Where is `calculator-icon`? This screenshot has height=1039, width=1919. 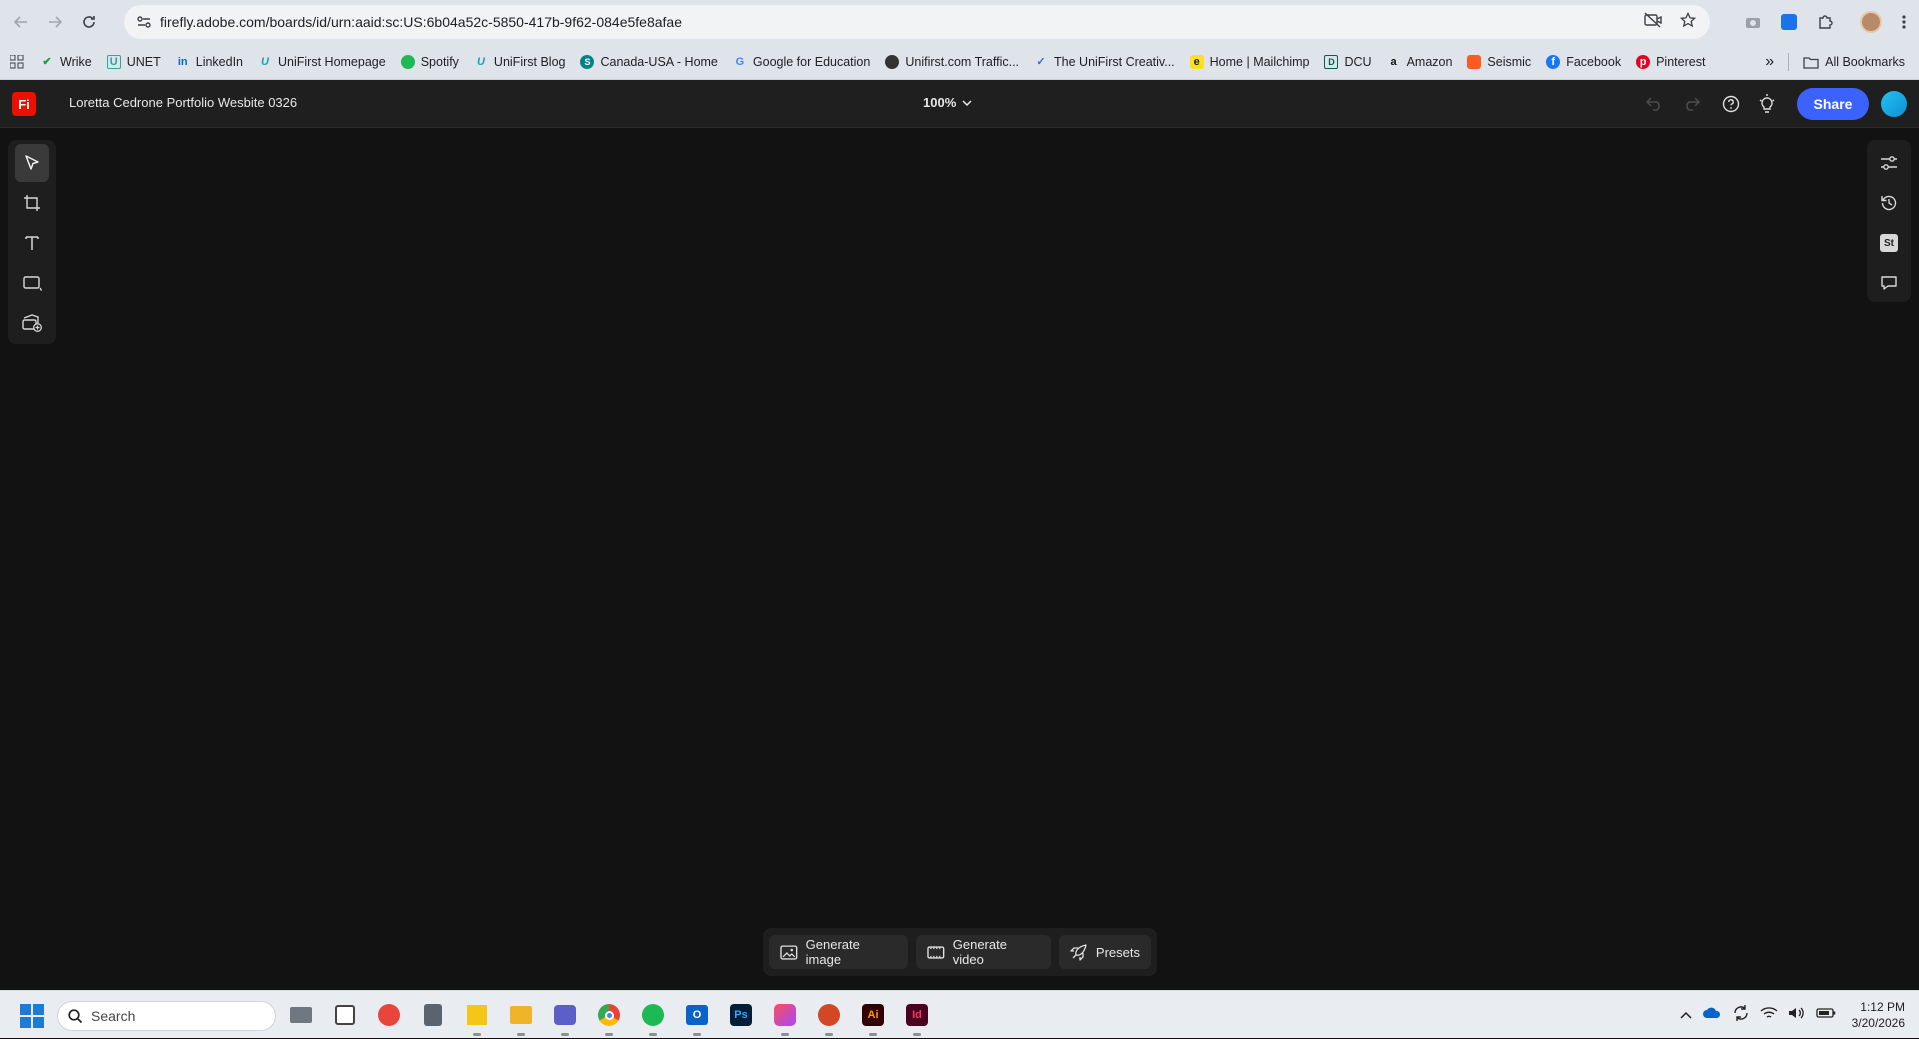
calculator-icon is located at coordinates (433, 1015).